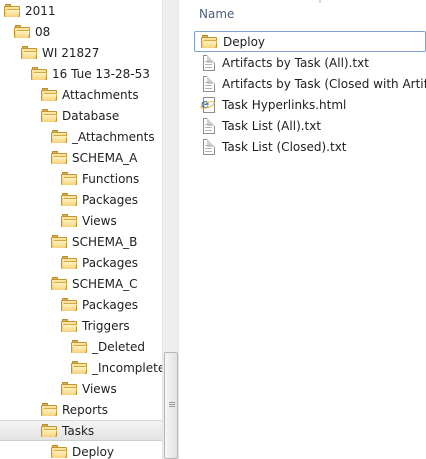  I want to click on file-item-artifacts-all: Artifacts by Task (All).txt, so click(310, 62).